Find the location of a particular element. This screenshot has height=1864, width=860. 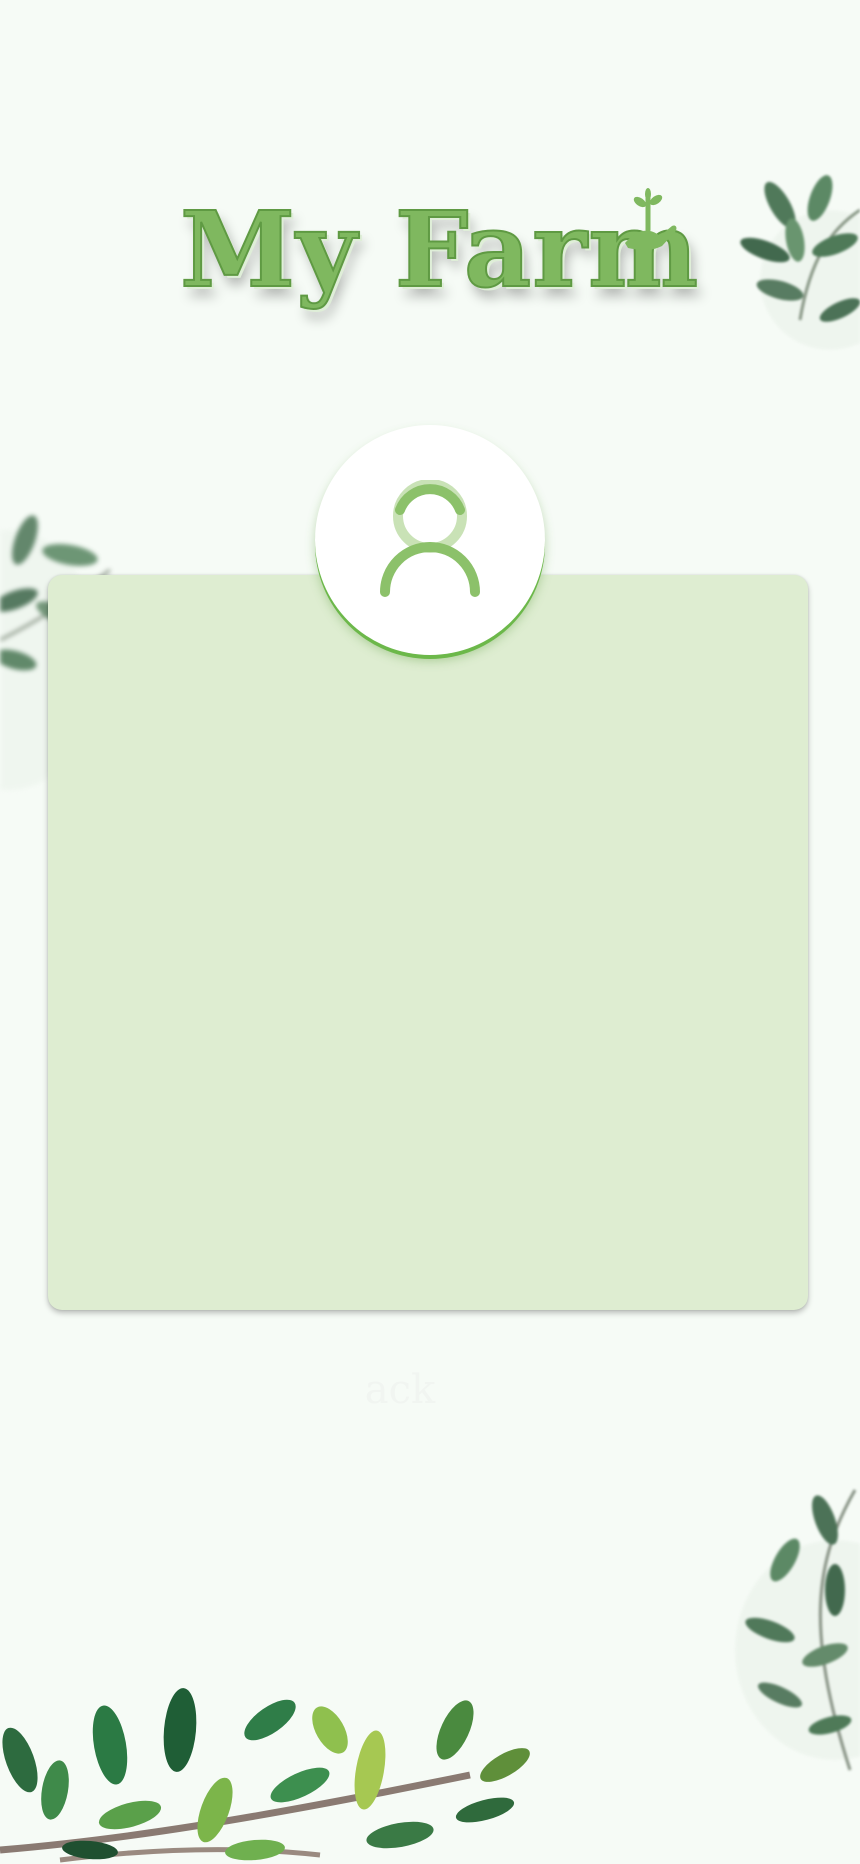

user-icon is located at coordinates (430, 538).